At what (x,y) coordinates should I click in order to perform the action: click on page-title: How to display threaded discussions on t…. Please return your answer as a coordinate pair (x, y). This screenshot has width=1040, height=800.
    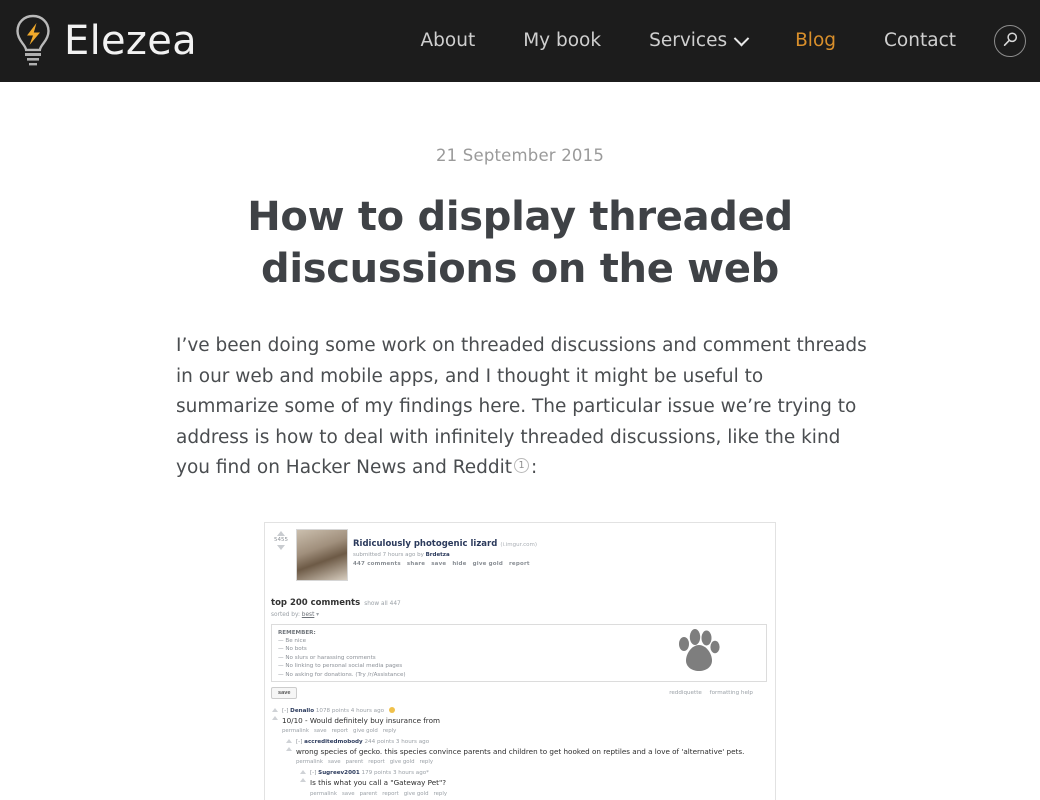
    Looking at the image, I should click on (520, 243).